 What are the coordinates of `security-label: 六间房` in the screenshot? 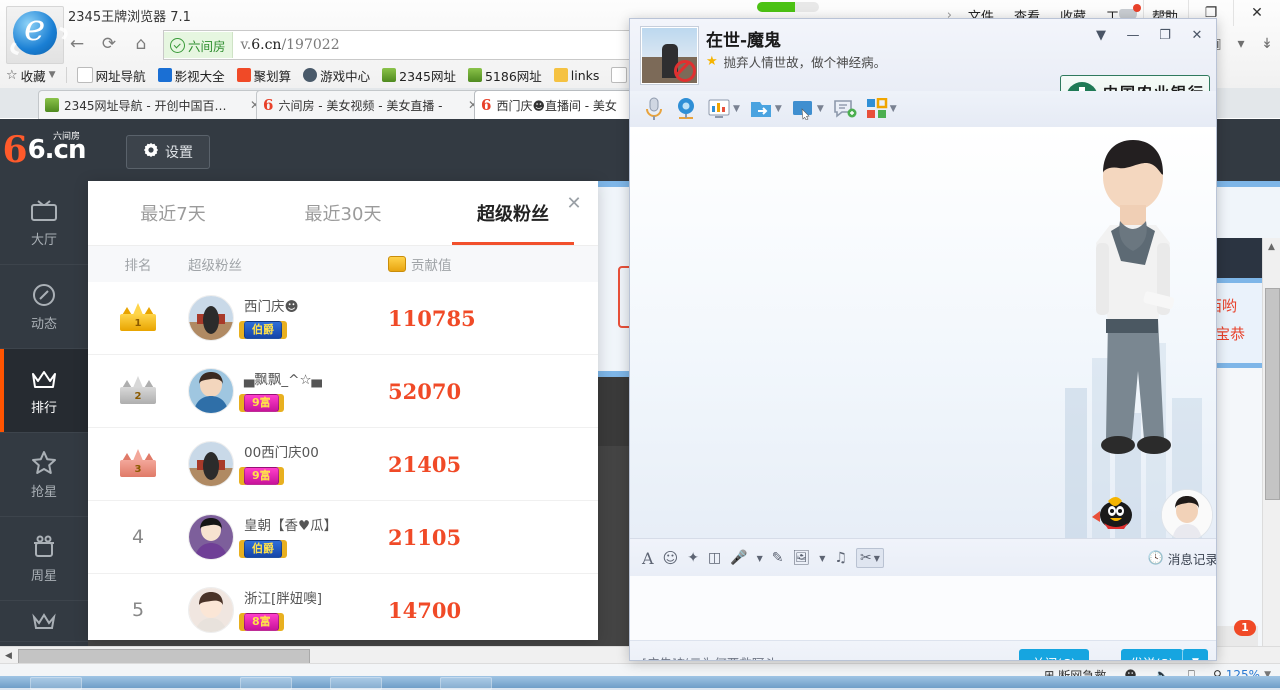 It's located at (207, 46).